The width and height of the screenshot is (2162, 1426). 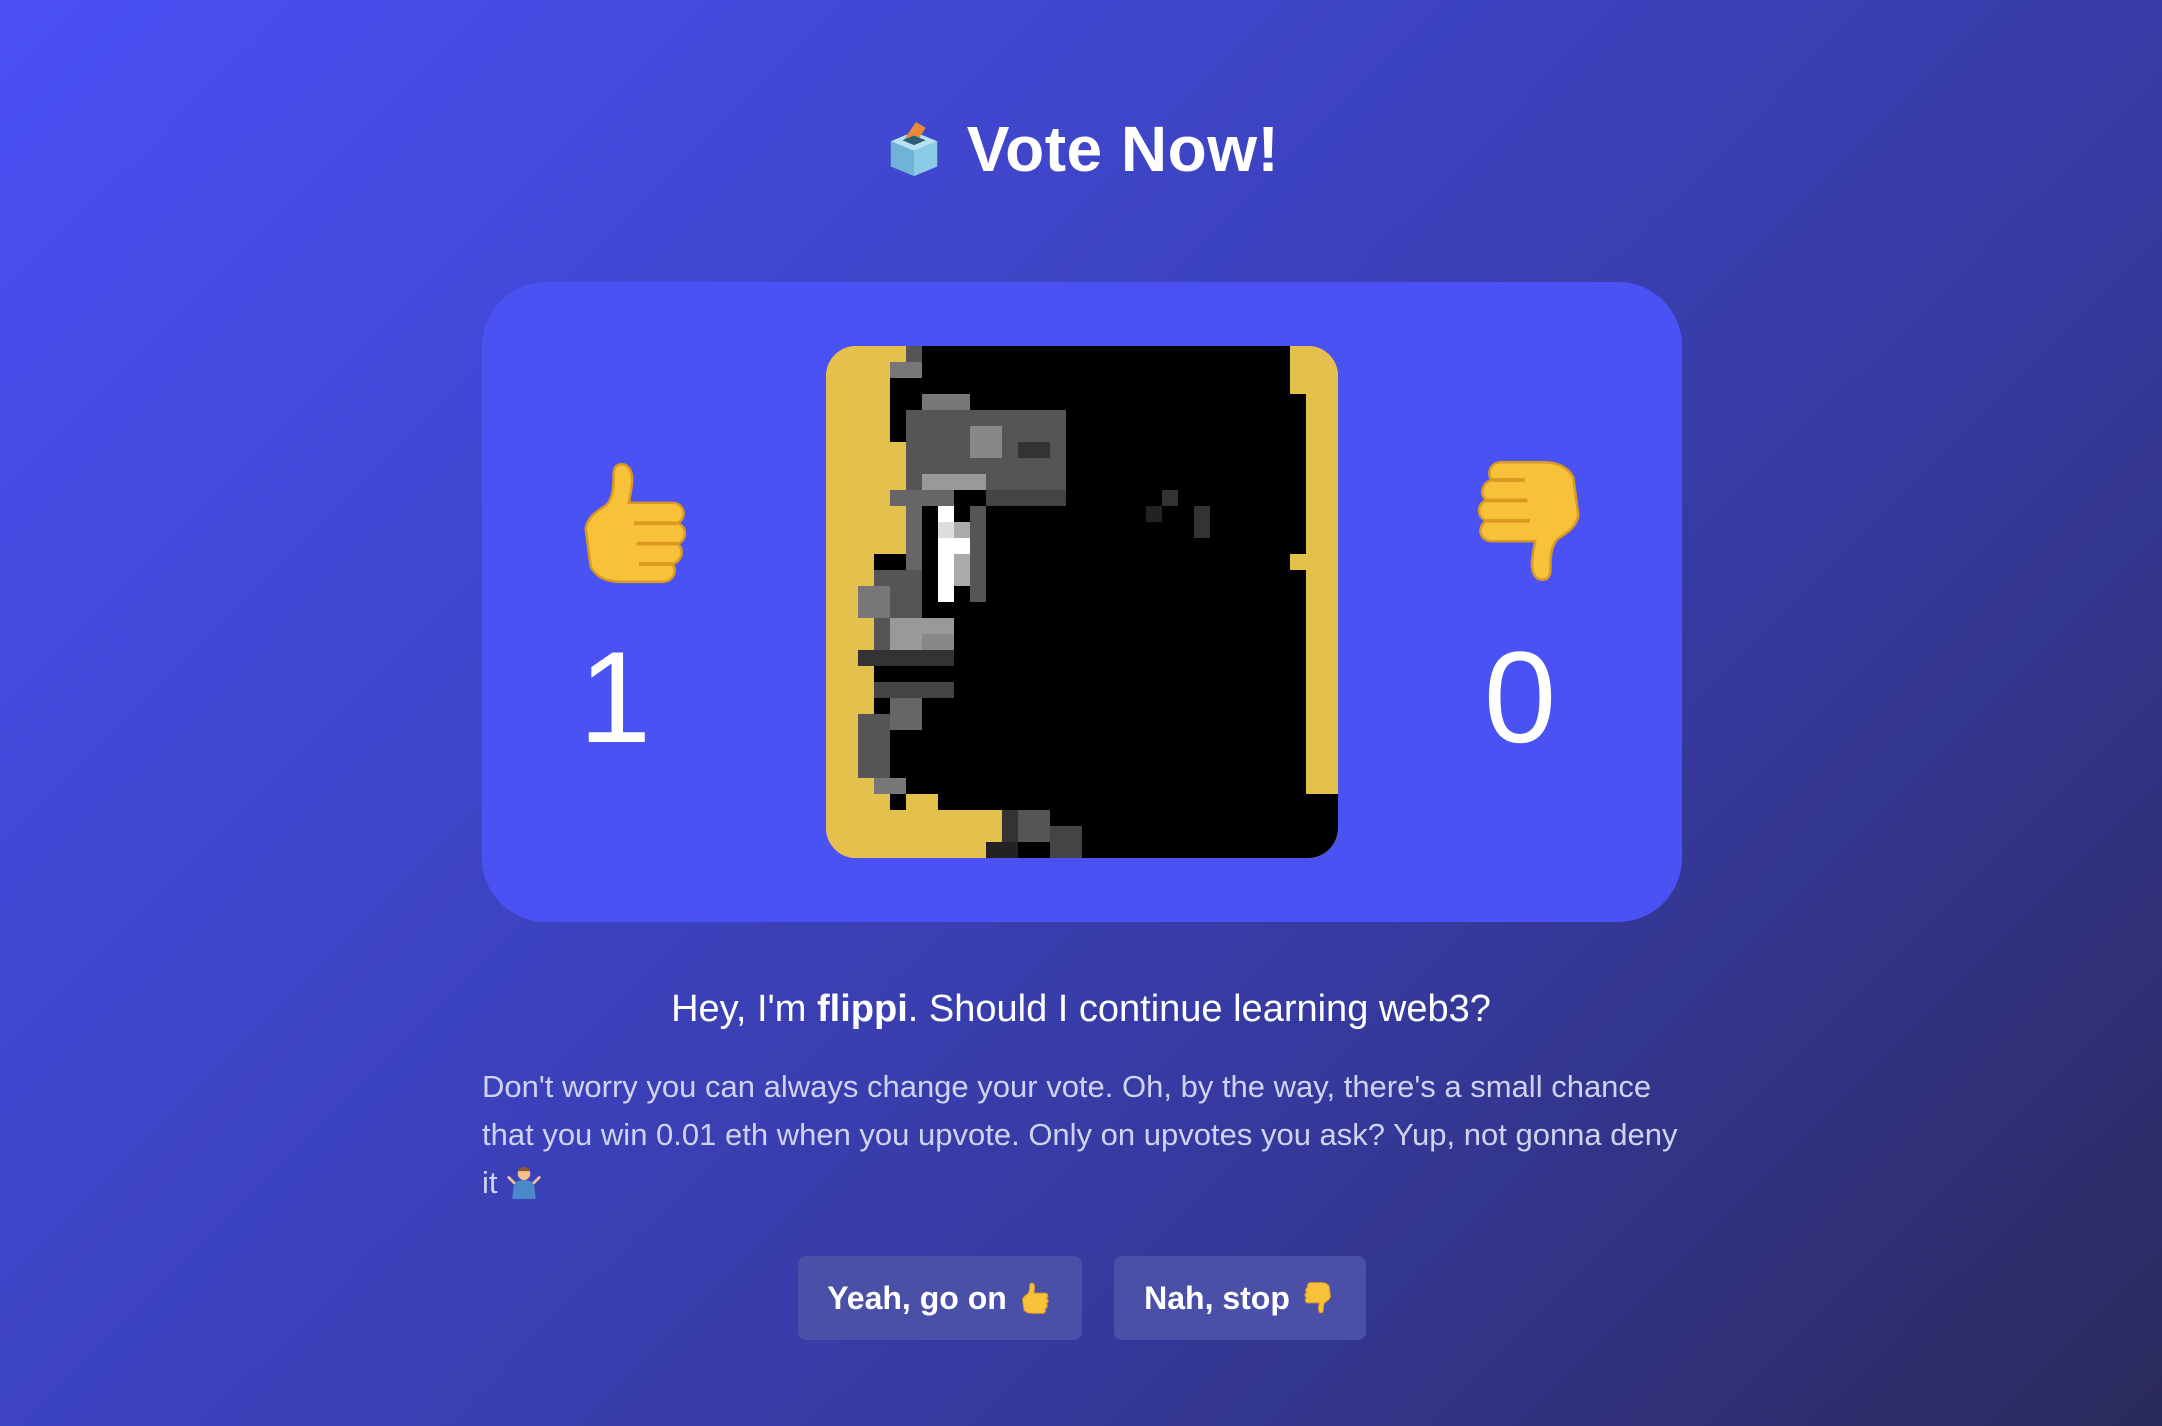 I want to click on question-prefix: Hey, I'm, so click(x=744, y=1009).